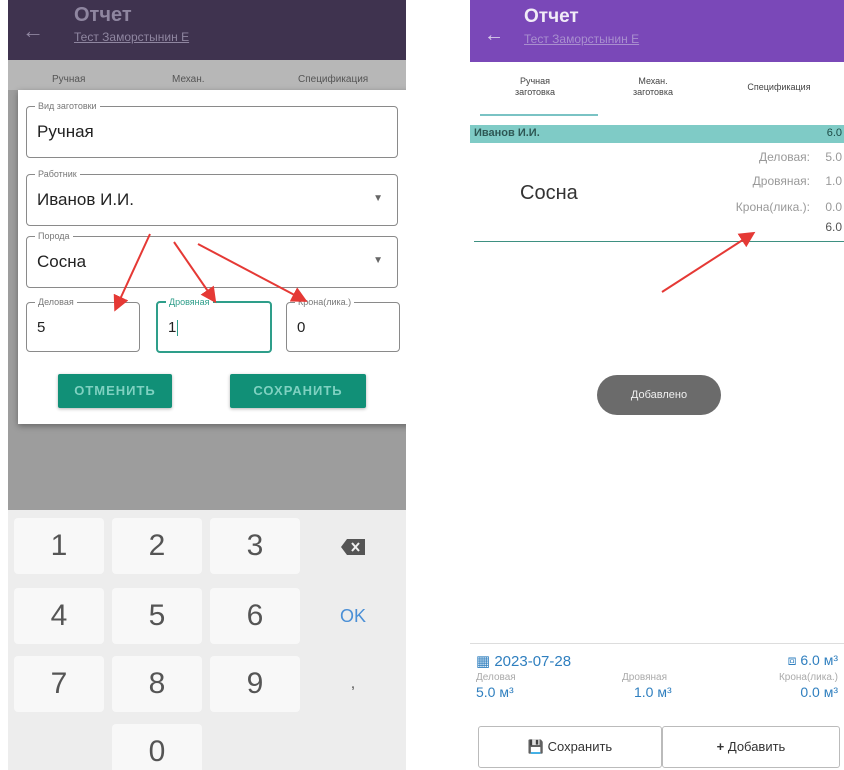 Image resolution: width=844 pixels, height=770 pixels. Describe the element at coordinates (207, 75) in the screenshot. I see `tab-bar: Ручная Механ. Спецификация` at that location.